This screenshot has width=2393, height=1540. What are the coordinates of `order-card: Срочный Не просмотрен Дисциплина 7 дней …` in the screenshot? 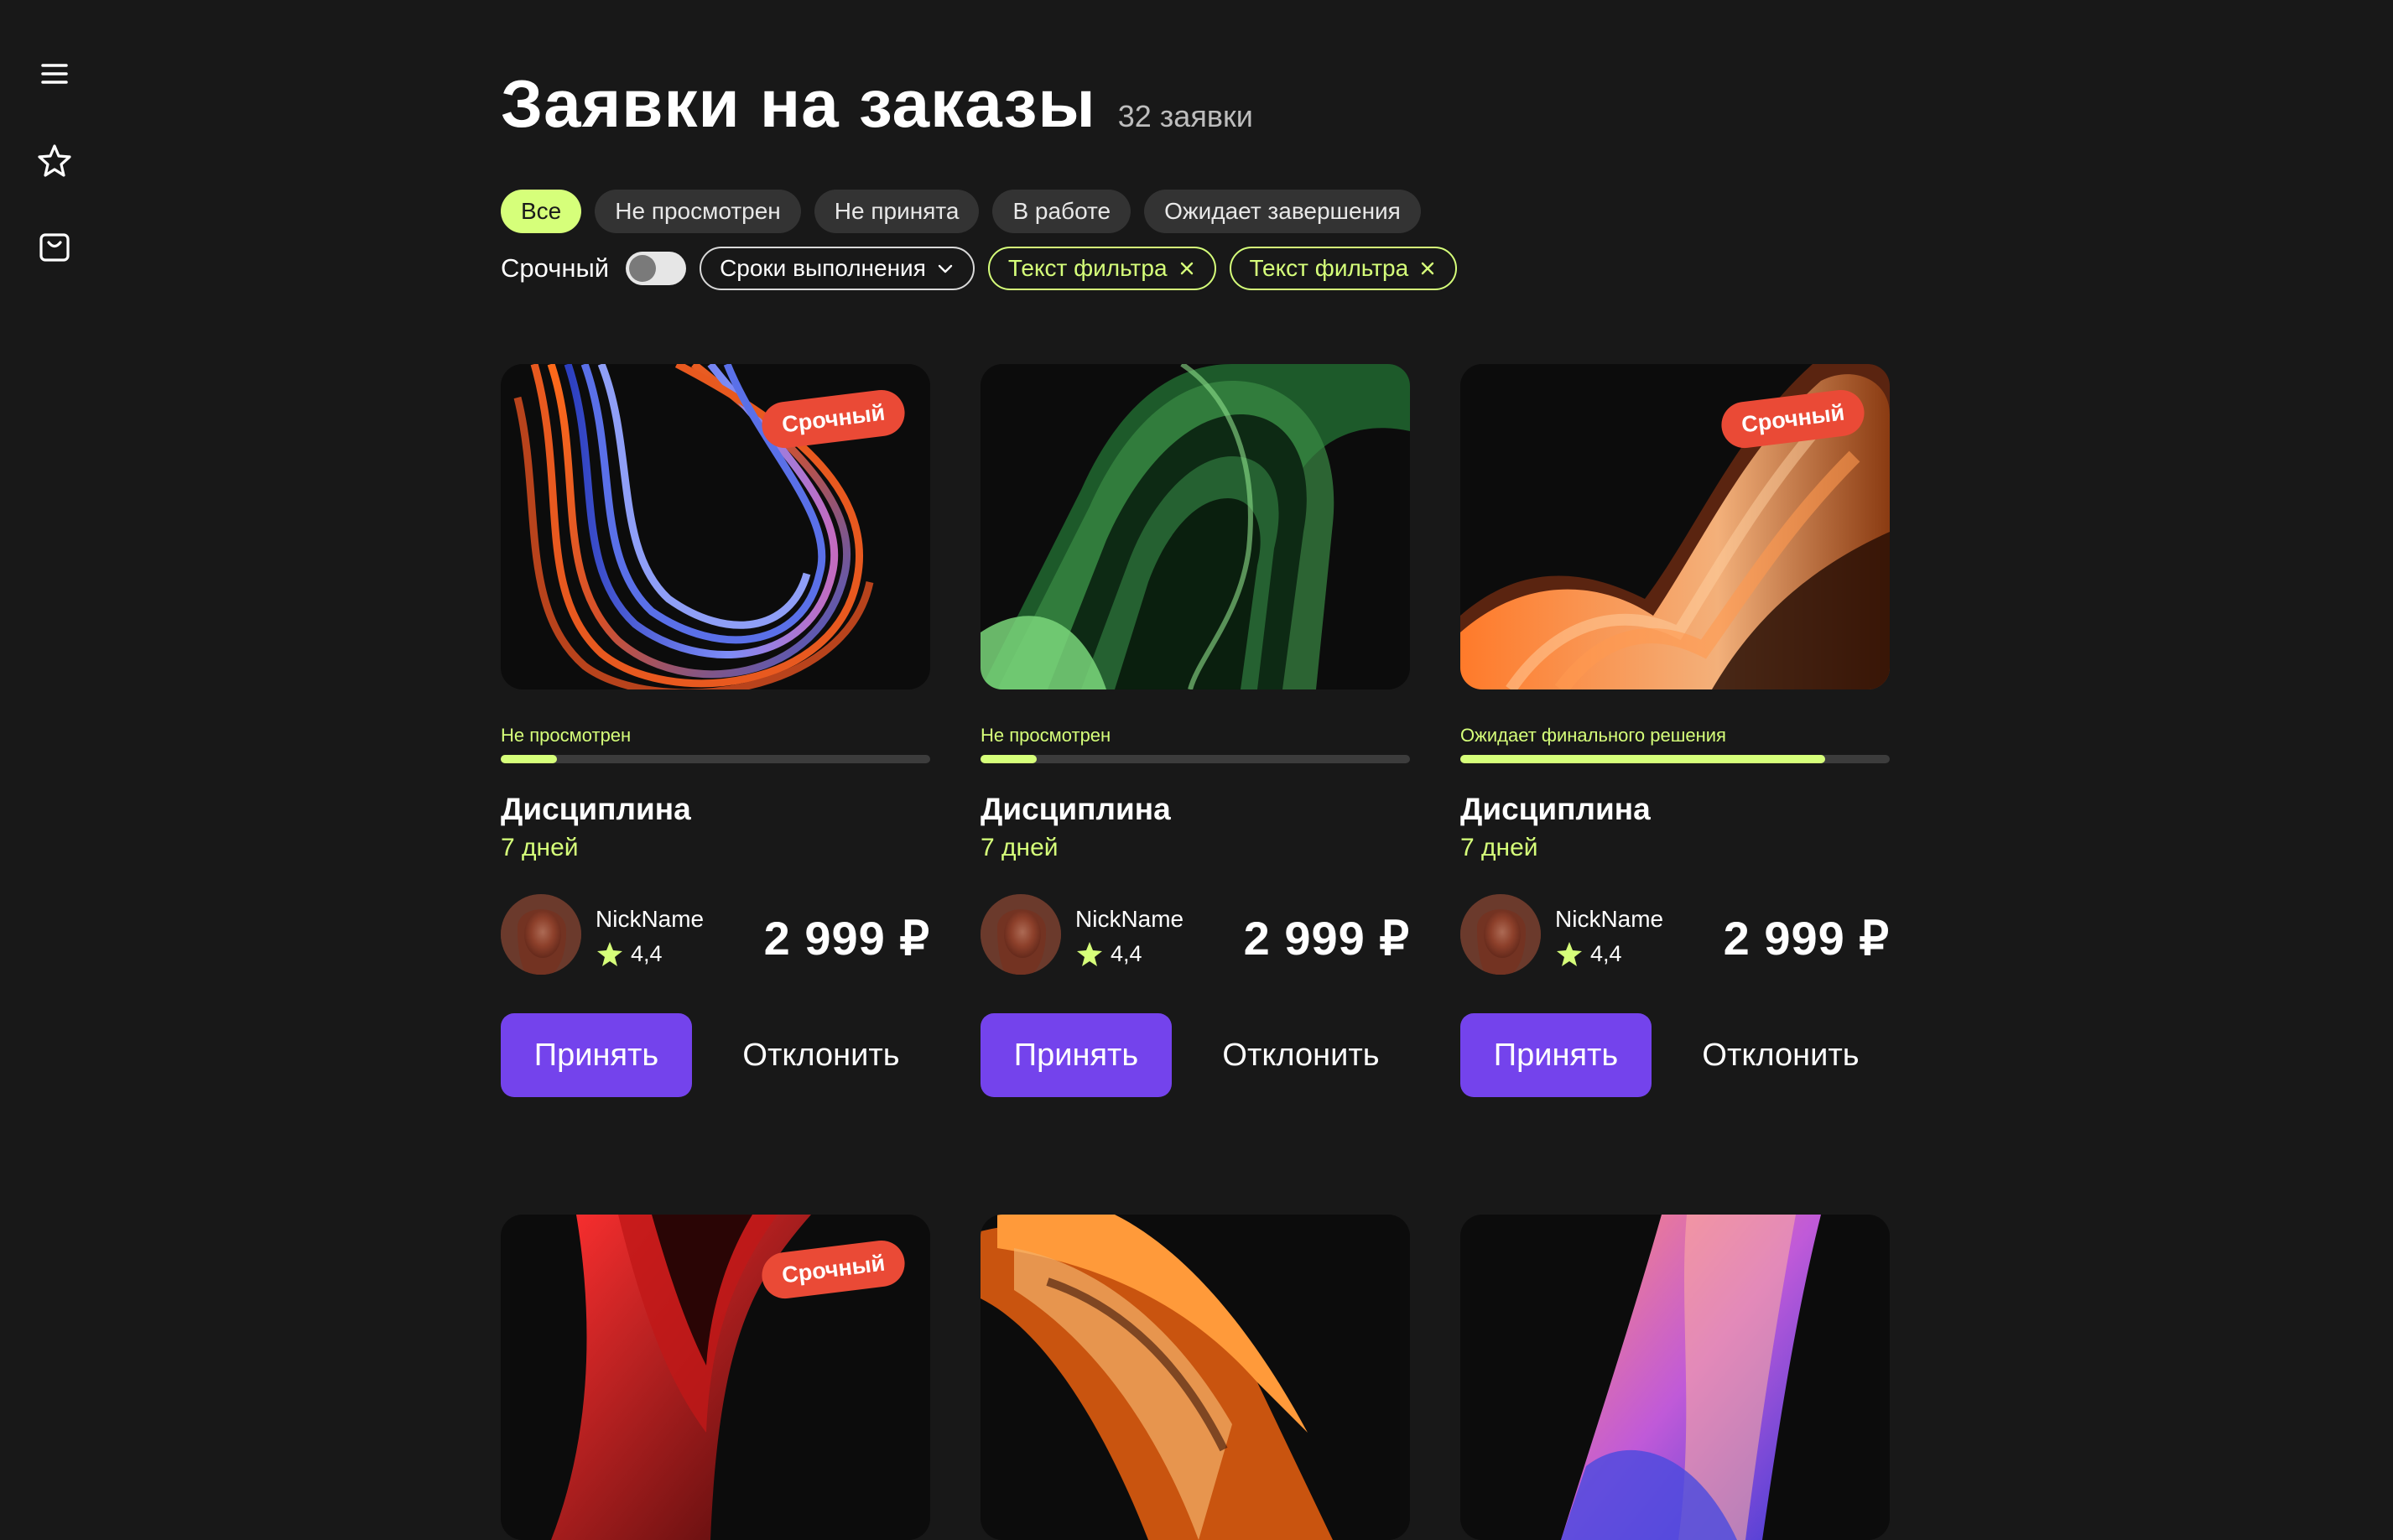 It's located at (715, 731).